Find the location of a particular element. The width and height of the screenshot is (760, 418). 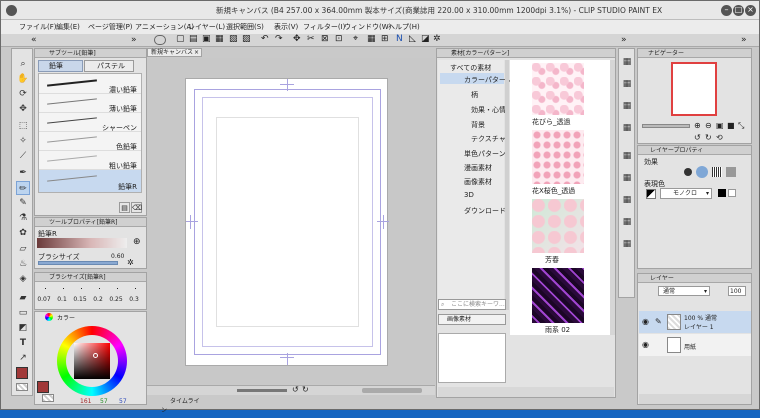

effect-tone-icon is located at coordinates (717, 172).